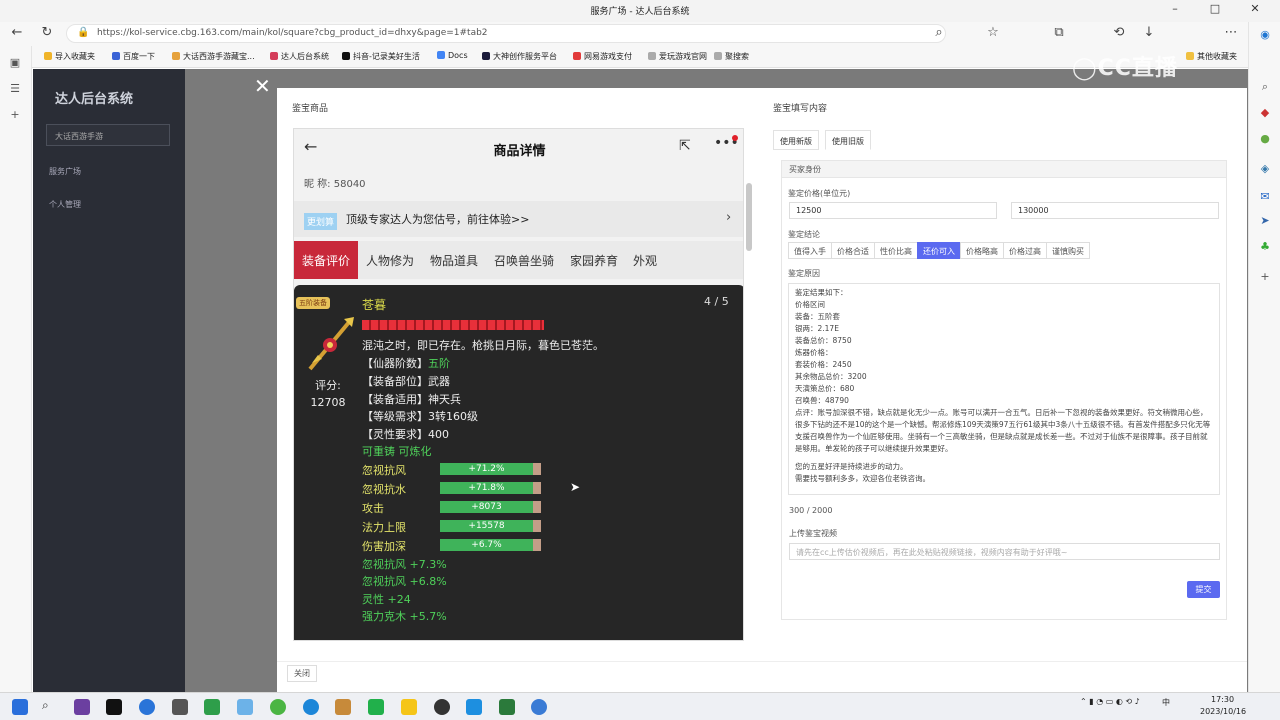  Describe the element at coordinates (575, 487) in the screenshot. I see `mouse-cursor-icon: ➤` at that location.